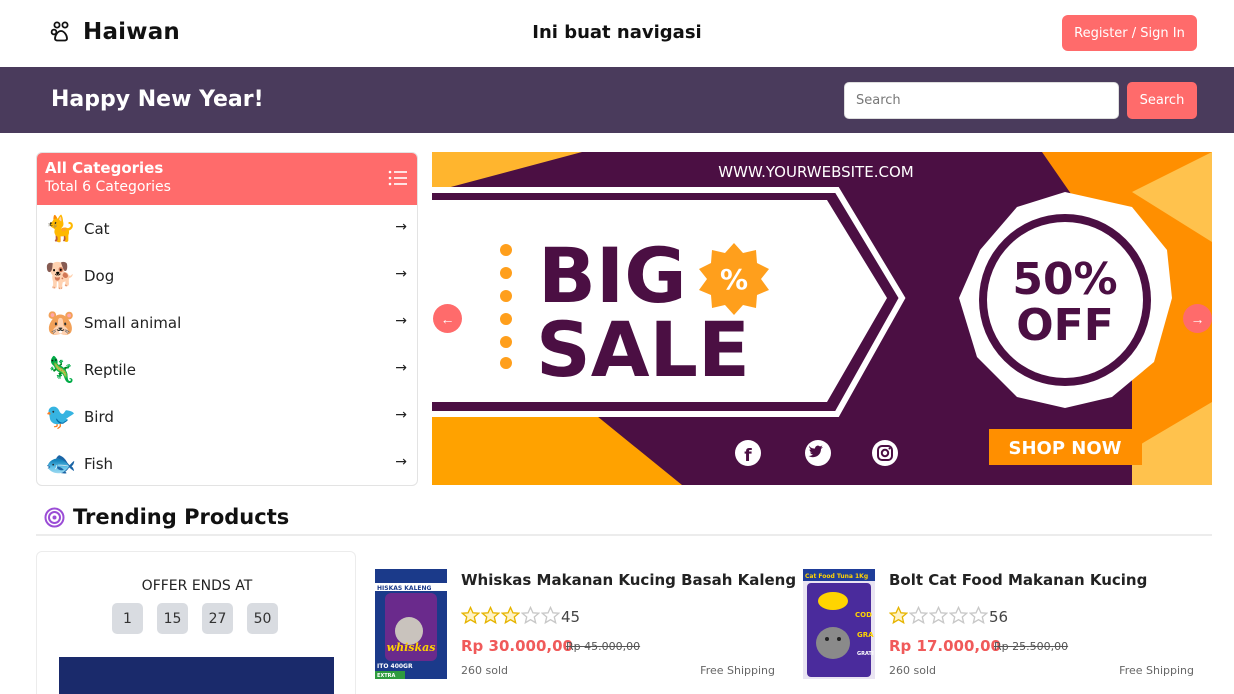 The image size is (1234, 694). I want to click on search-button: Search, so click(1162, 100).